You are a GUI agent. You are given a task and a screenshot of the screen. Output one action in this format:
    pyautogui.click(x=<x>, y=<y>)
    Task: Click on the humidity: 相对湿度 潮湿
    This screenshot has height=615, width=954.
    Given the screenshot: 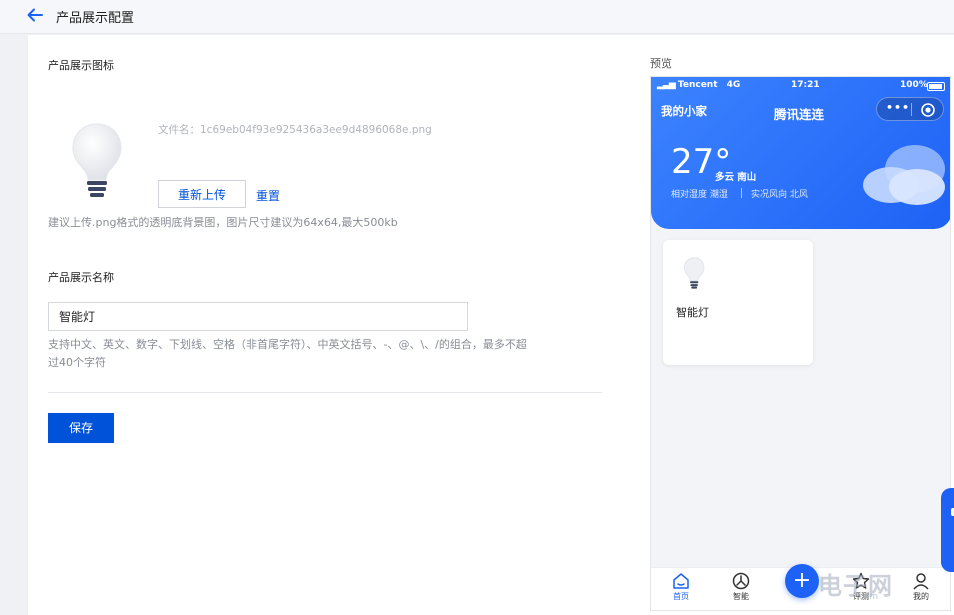 What is the action you would take?
    pyautogui.click(x=699, y=195)
    